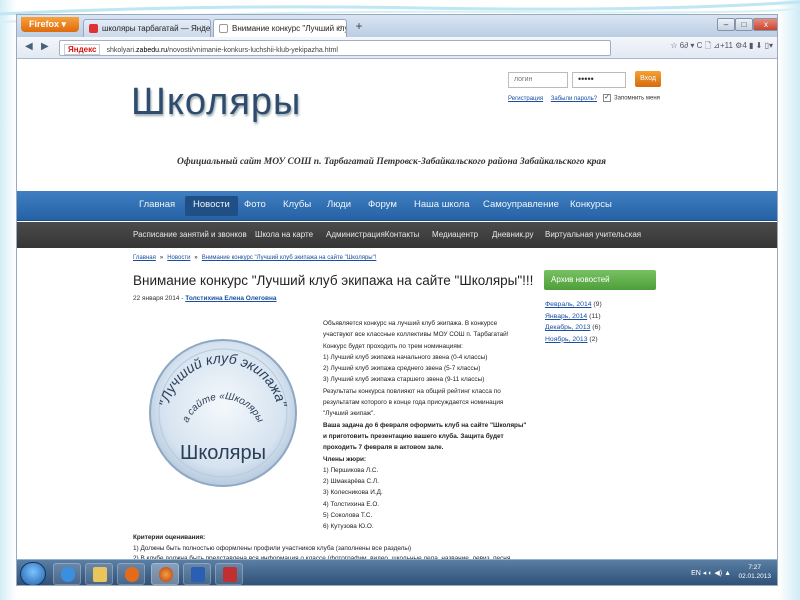 The image size is (800, 600). Describe the element at coordinates (255, 204) in the screenshot. I see `menu-item-photo: Фото` at that location.